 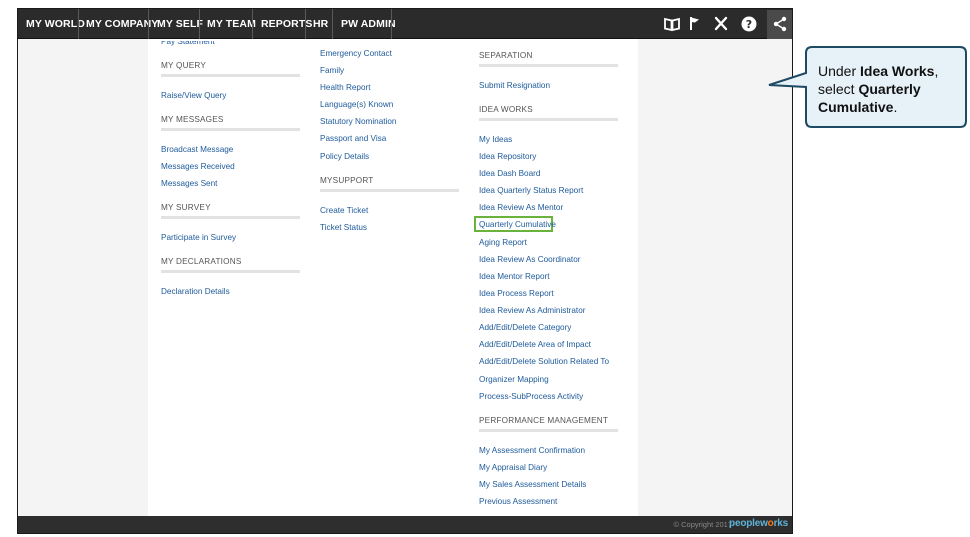 I want to click on callout-text-part: ., so click(x=895, y=107).